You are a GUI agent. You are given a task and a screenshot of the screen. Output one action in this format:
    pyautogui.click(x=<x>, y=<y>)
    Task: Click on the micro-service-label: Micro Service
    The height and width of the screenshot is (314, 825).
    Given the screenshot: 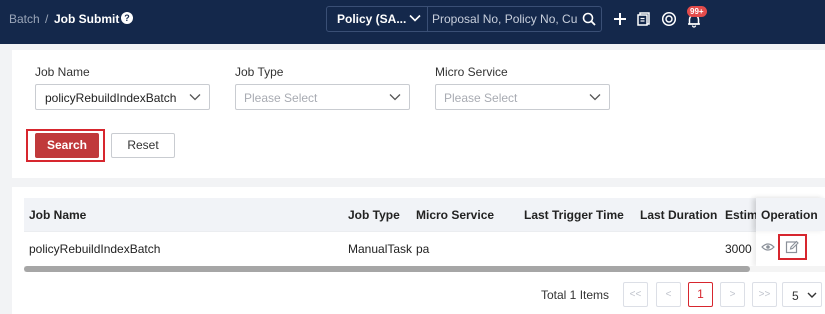 What is the action you would take?
    pyautogui.click(x=471, y=72)
    